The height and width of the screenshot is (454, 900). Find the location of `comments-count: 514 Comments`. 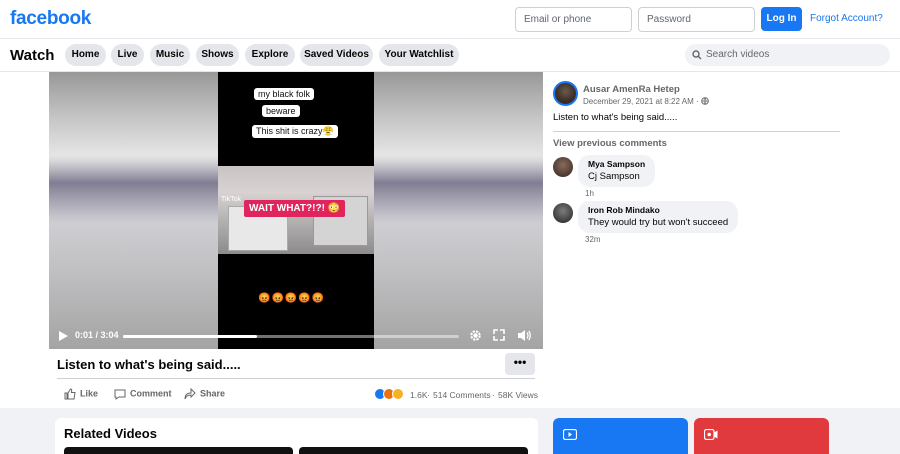

comments-count: 514 Comments is located at coordinates (462, 395).